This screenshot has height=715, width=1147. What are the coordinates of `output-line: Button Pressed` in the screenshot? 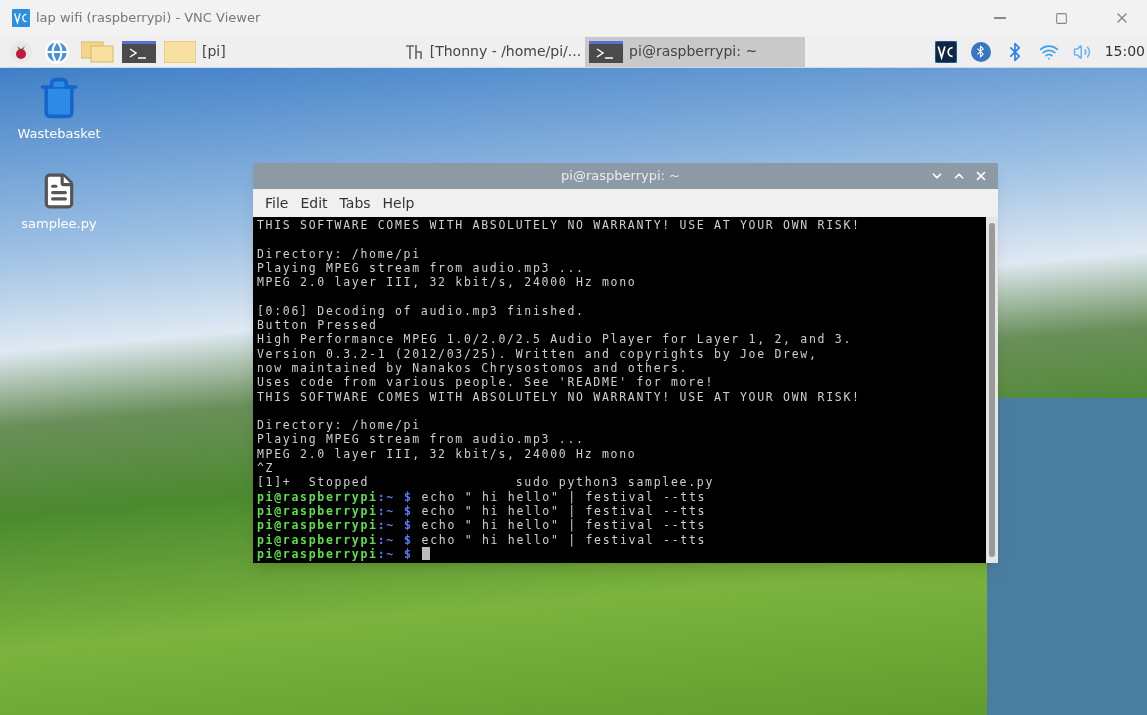 It's located at (317, 325).